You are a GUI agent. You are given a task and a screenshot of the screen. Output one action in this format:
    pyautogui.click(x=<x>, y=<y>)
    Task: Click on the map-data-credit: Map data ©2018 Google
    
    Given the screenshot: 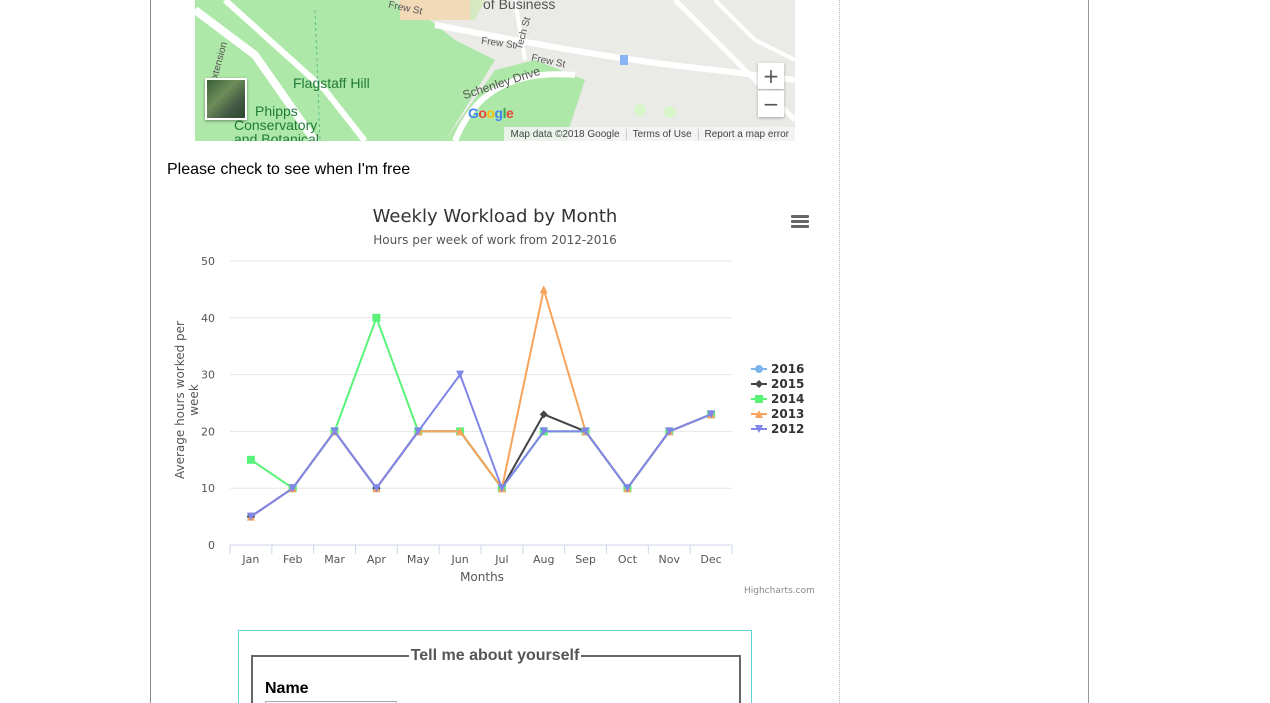 What is the action you would take?
    pyautogui.click(x=565, y=134)
    